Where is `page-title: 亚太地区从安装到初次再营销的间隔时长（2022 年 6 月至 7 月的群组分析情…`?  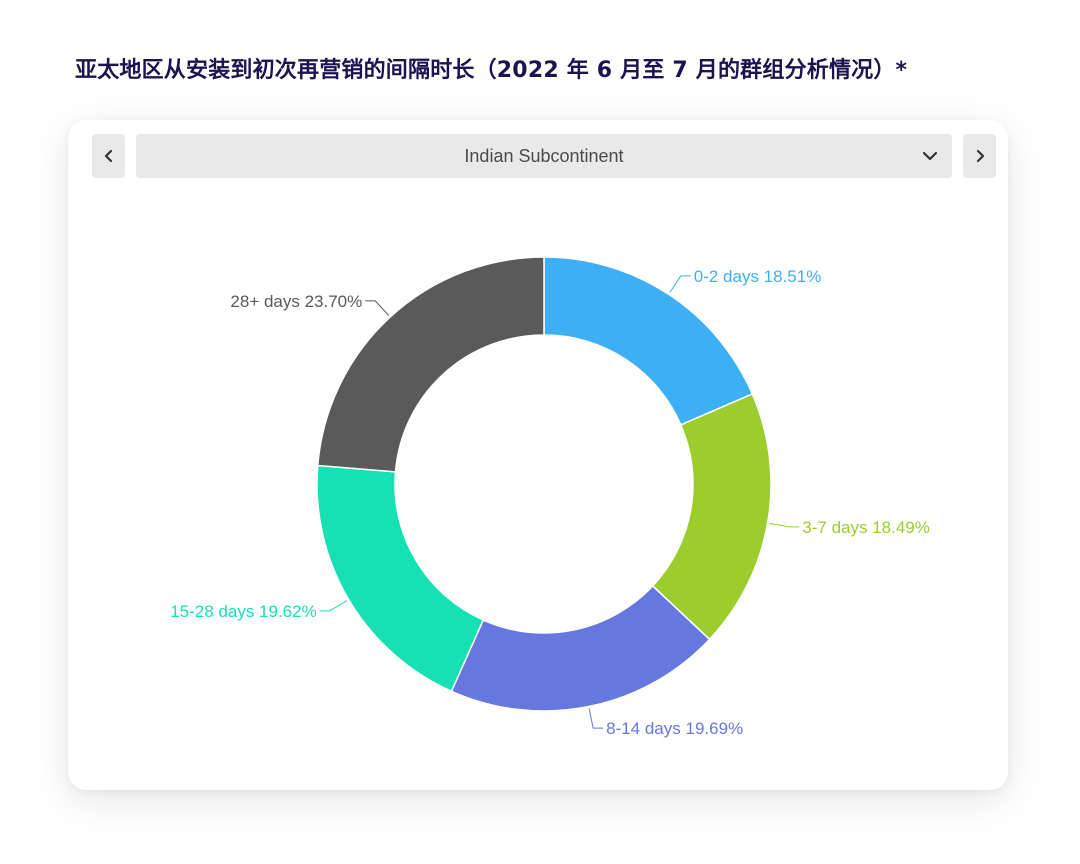 page-title: 亚太地区从安装到初次再营销的间隔时长（2022 年 6 月至 7 月的群组分析情… is located at coordinates (491, 70).